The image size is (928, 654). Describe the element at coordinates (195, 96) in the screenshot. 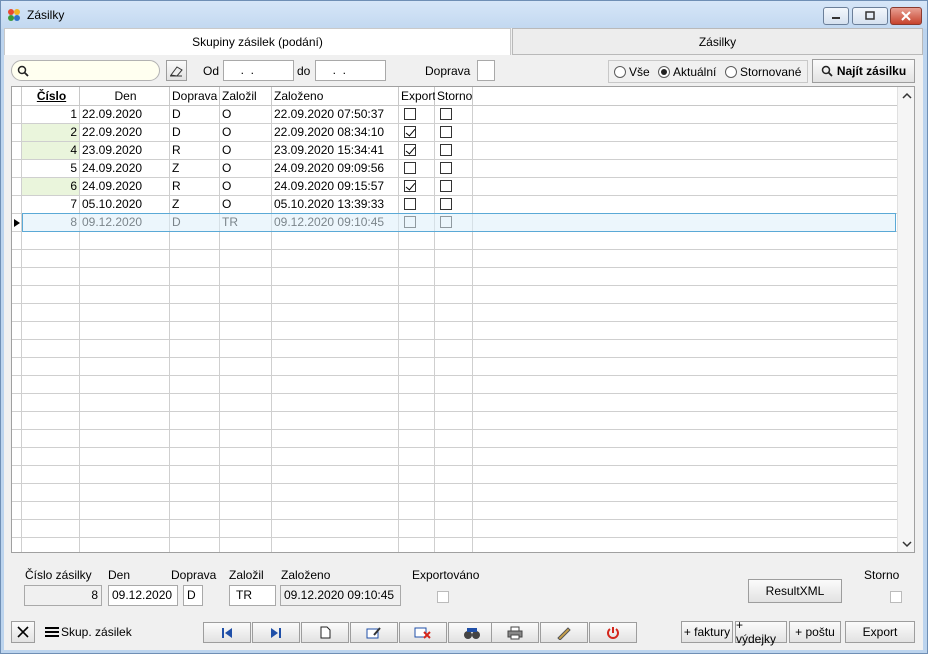

I see `column-header-doprava: Doprava` at that location.